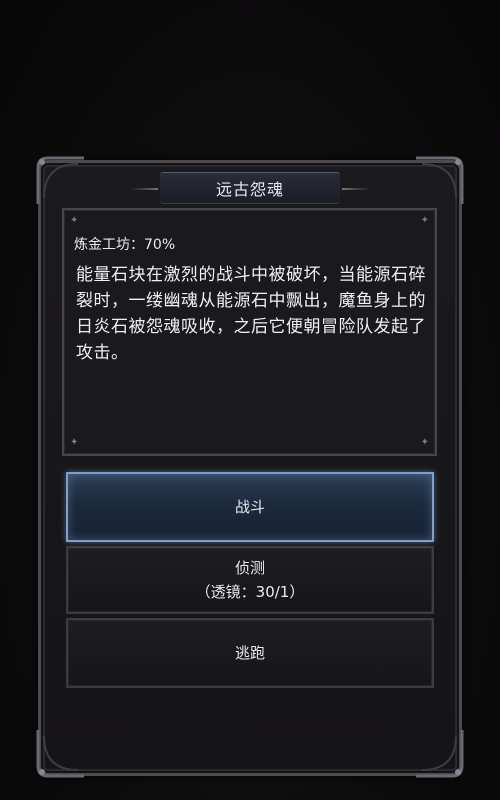  What do you see at coordinates (249, 568) in the screenshot?
I see `scout-button-label: 侦测` at bounding box center [249, 568].